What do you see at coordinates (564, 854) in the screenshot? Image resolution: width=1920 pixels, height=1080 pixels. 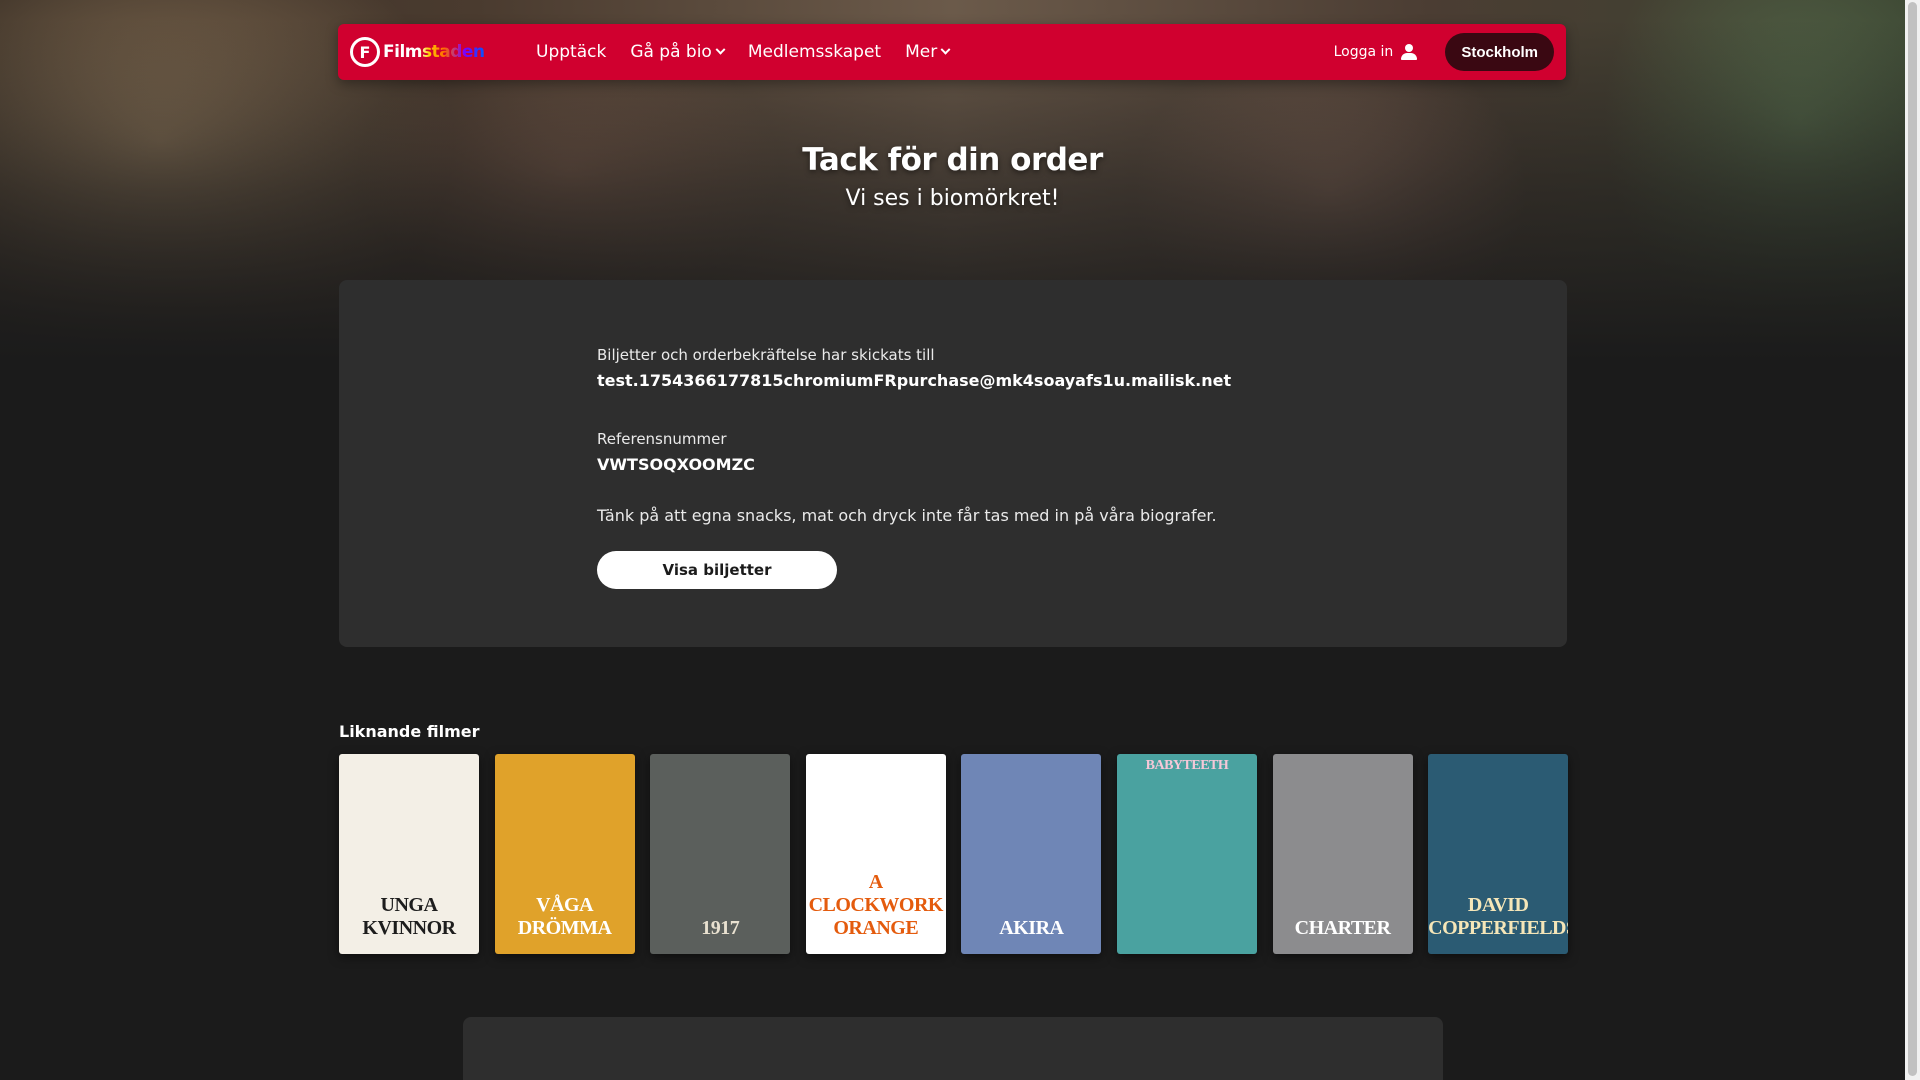 I see `movie-poster: VÅGA DRÖMMA` at bounding box center [564, 854].